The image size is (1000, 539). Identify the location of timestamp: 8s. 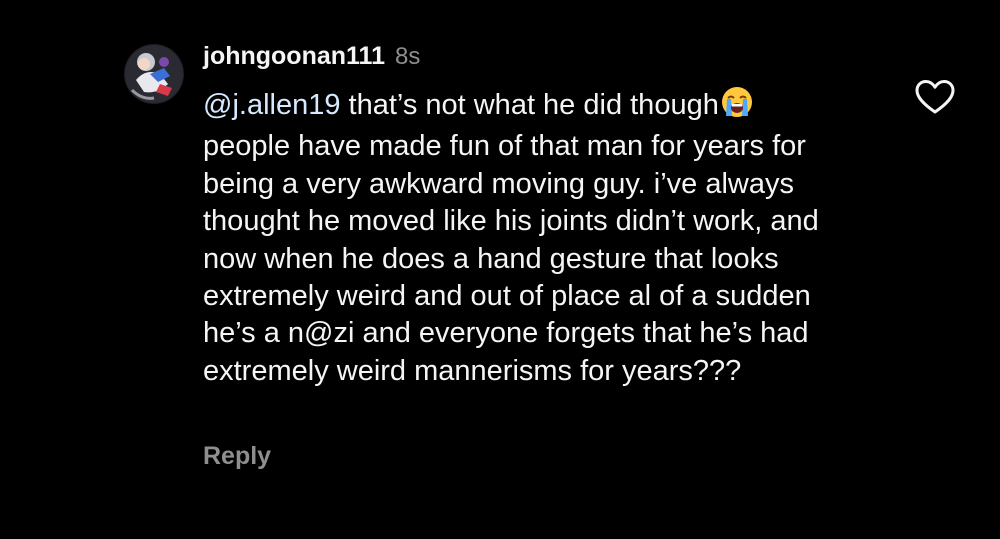
(407, 56).